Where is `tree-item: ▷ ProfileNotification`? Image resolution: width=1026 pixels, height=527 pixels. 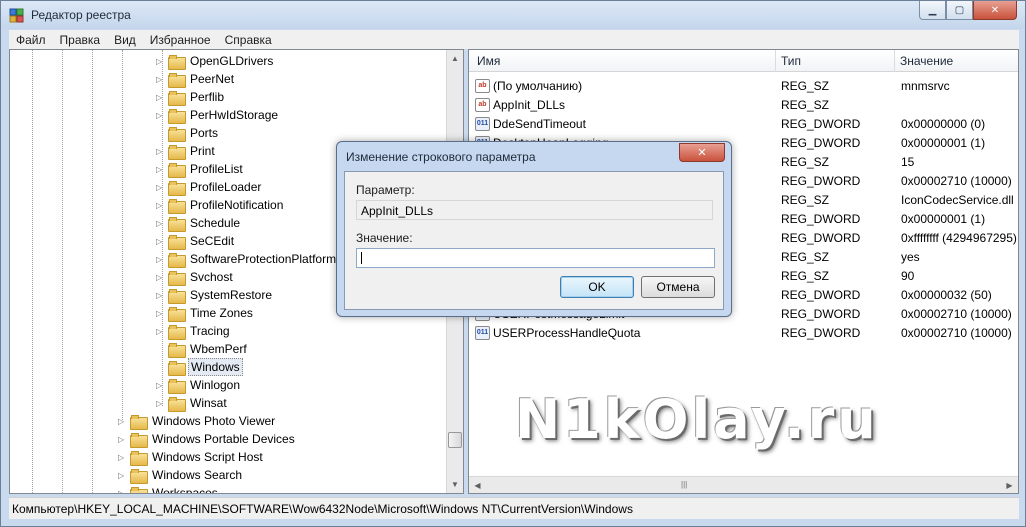
tree-item: ▷ ProfileNotification is located at coordinates (220, 205).